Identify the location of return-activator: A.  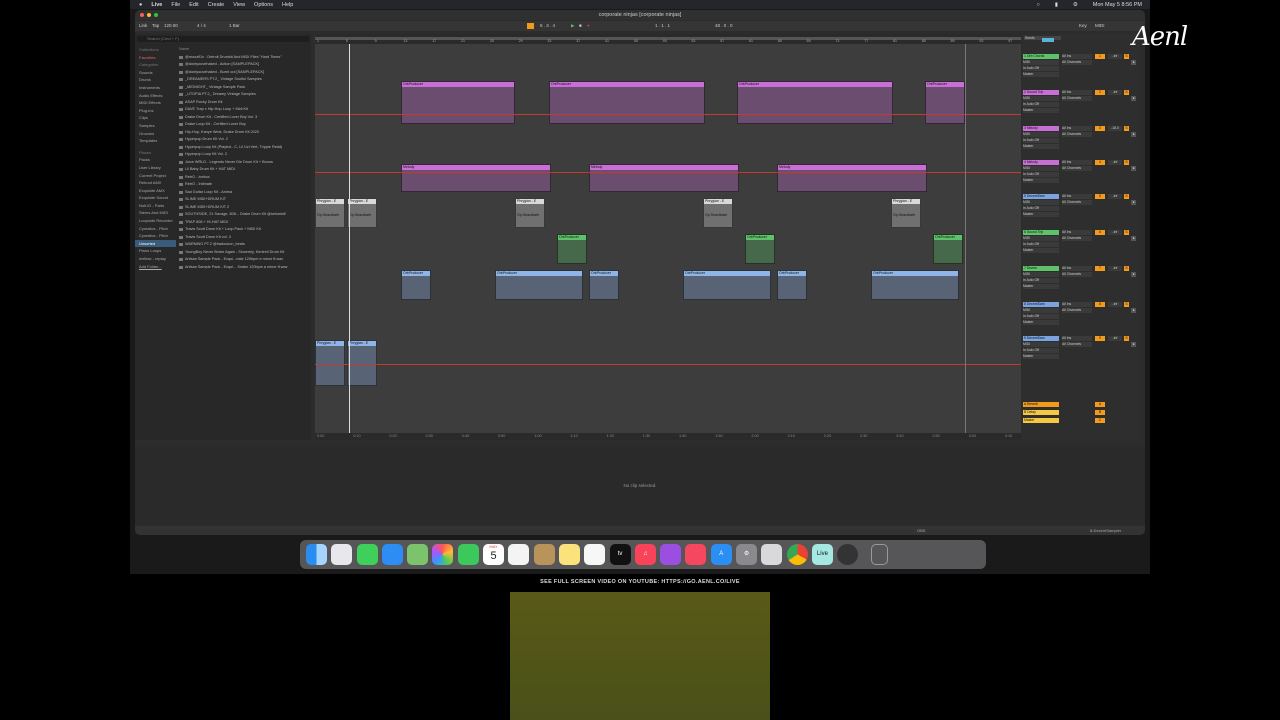
(1100, 404).